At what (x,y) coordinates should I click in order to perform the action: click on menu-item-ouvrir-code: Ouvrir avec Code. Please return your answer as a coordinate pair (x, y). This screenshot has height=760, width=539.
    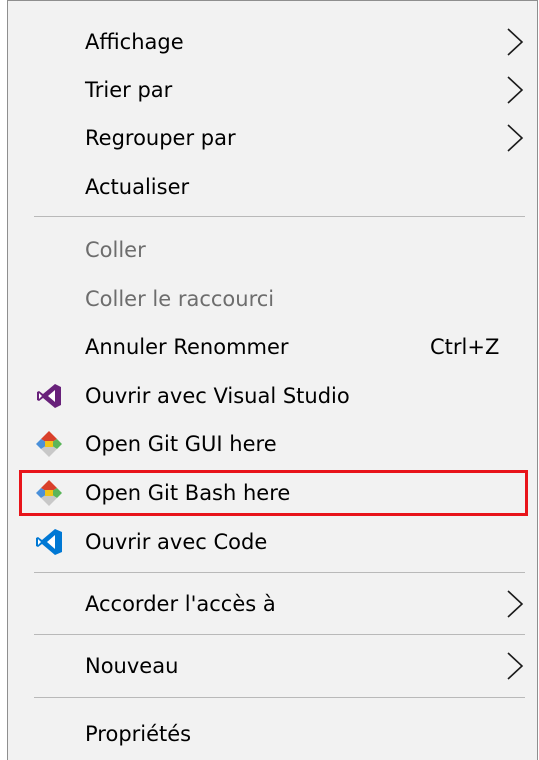
    Looking at the image, I should click on (272, 542).